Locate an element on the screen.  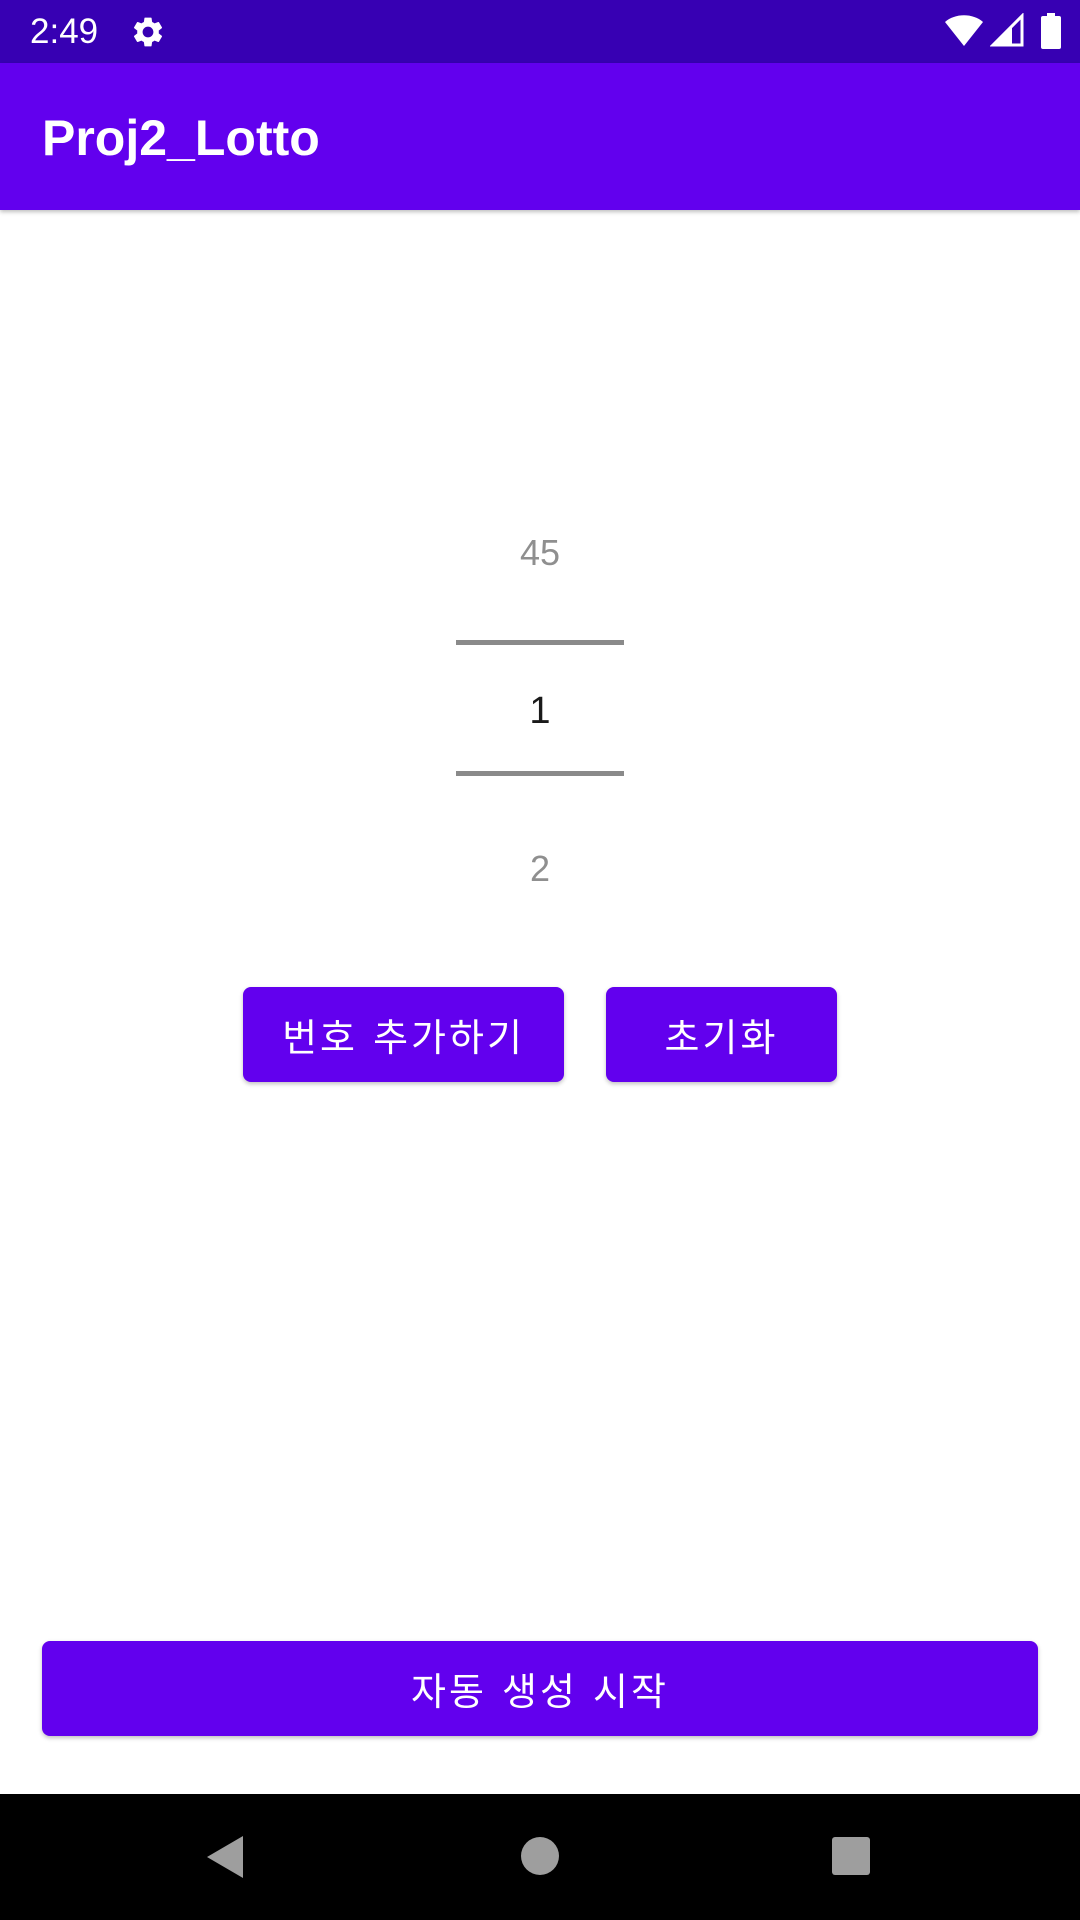
gear-icon is located at coordinates (148, 32).